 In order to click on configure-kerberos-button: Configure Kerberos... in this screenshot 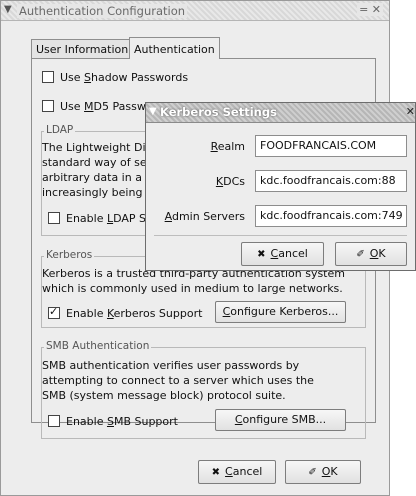, I will do `click(280, 312)`.